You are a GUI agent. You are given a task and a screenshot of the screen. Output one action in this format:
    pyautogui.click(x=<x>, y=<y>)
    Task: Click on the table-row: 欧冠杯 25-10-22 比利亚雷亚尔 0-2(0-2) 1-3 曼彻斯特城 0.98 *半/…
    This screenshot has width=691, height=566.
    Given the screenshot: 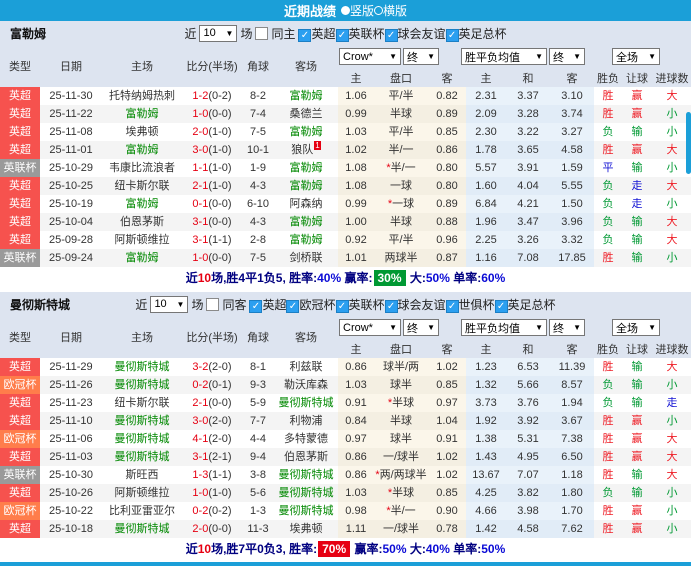 What is the action you would take?
    pyautogui.click(x=345, y=511)
    